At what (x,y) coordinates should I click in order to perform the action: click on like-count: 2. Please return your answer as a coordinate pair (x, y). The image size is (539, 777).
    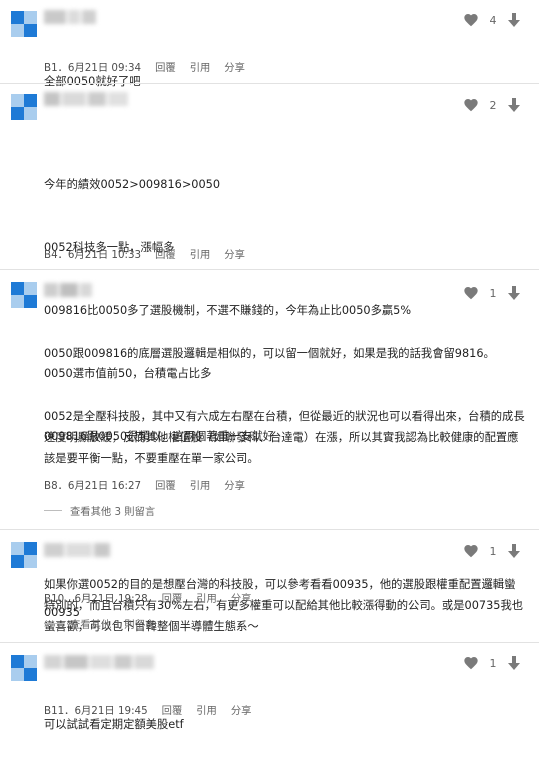
    Looking at the image, I should click on (493, 105).